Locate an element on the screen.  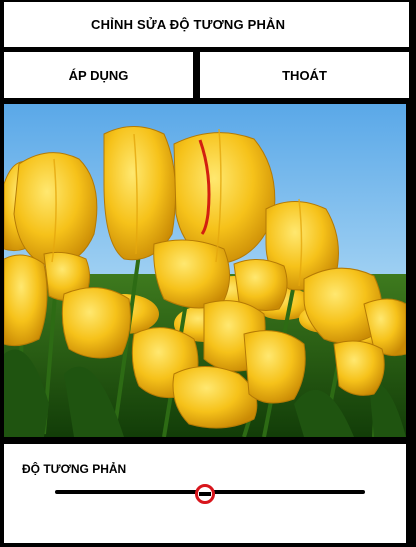
title-bar: CHỈNH SỬA ĐỘ TƯƠNG PHẢN is located at coordinates (206, 24).